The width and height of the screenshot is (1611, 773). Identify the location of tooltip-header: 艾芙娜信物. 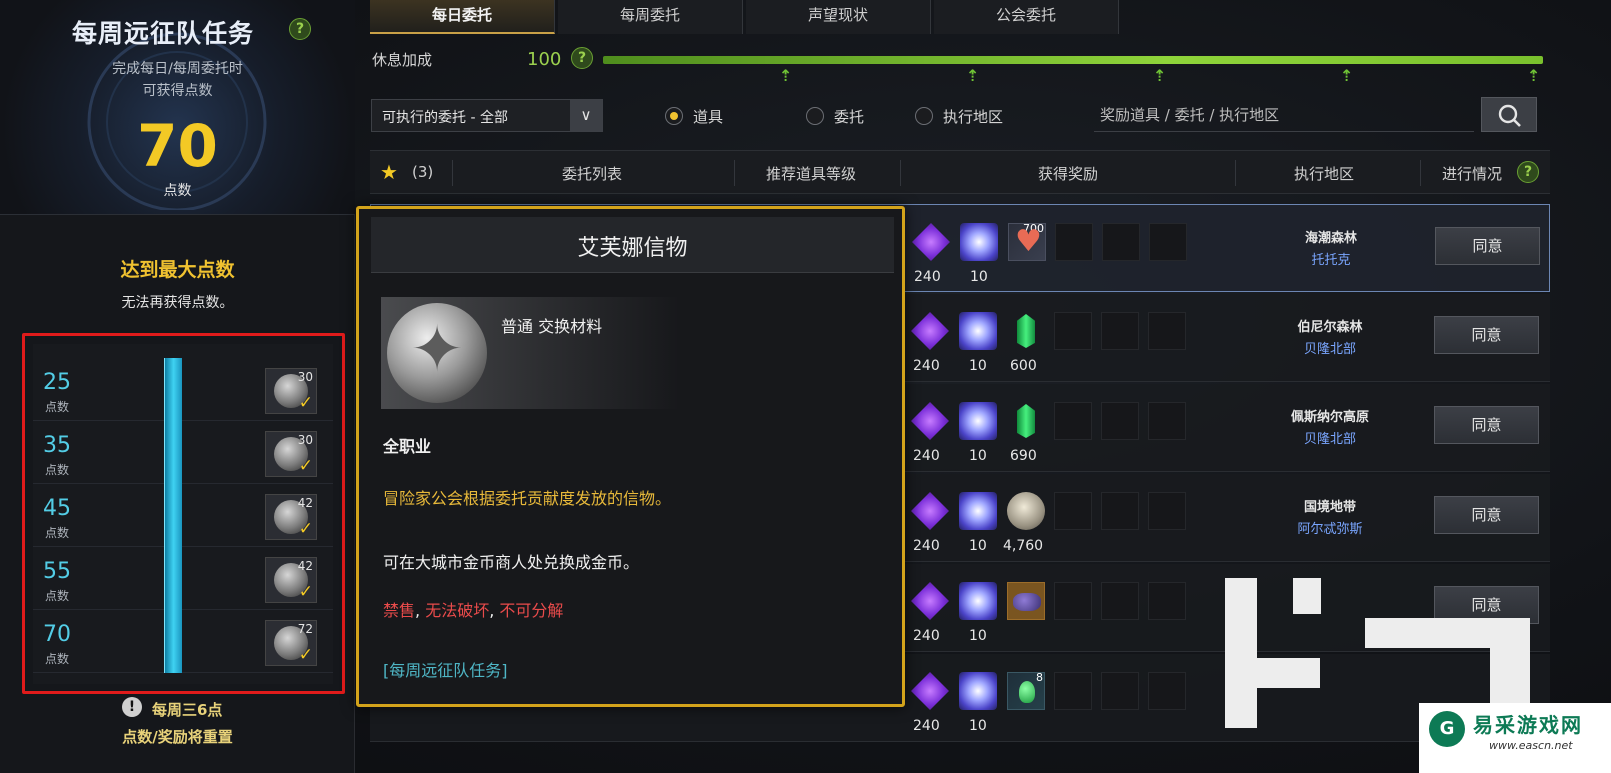
(632, 245).